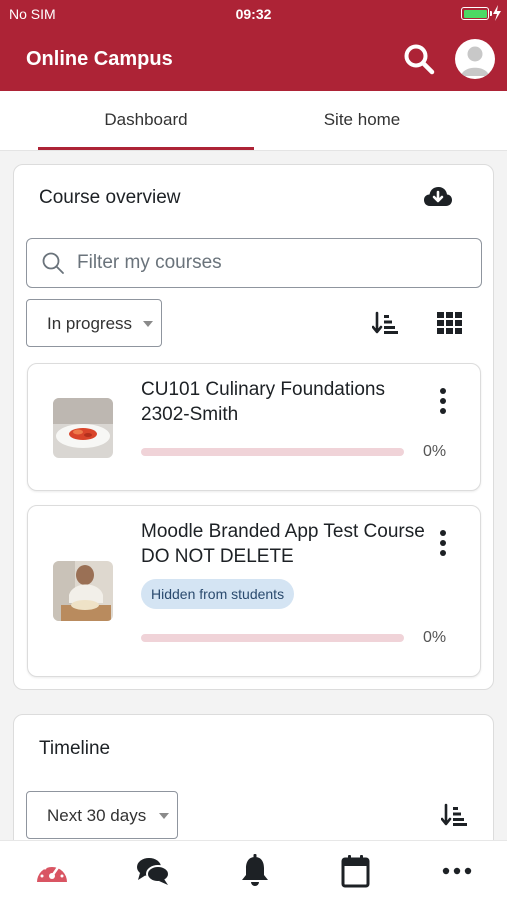 The height and width of the screenshot is (900, 507). Describe the element at coordinates (362, 121) in the screenshot. I see `tab-site-home: Site home` at that location.